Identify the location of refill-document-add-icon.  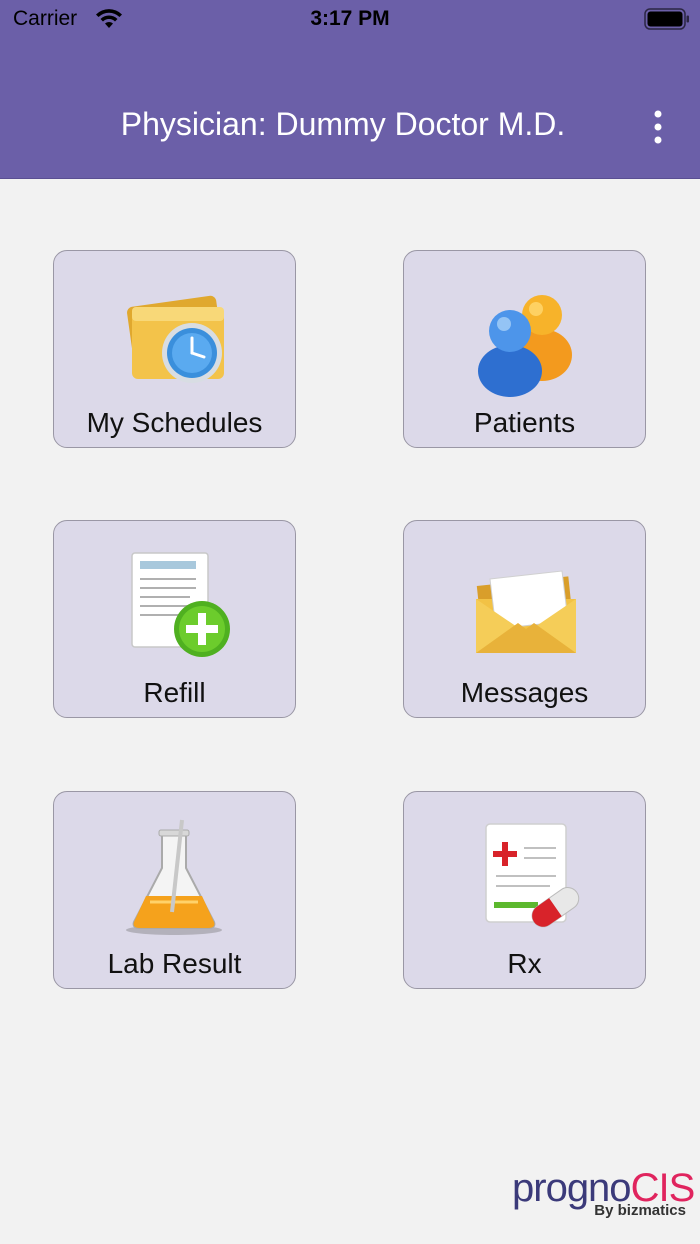
(180, 604).